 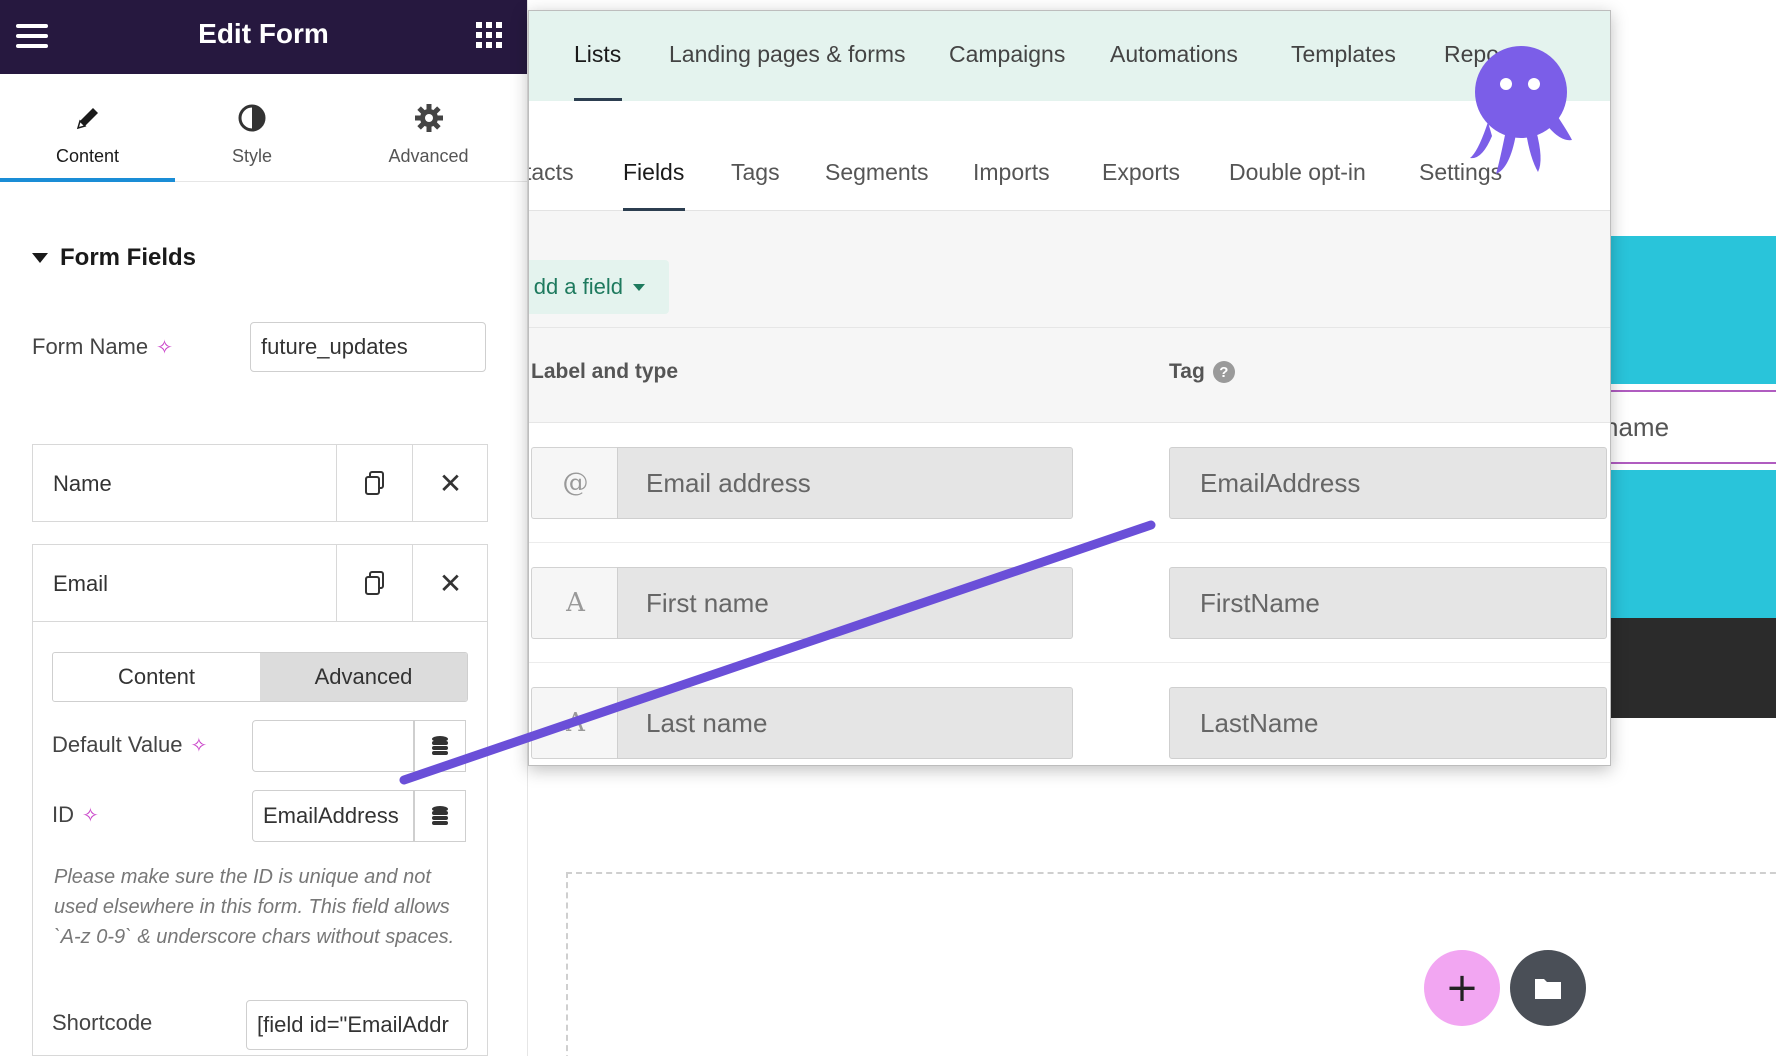 I want to click on drop-zone, so click(x=1171, y=964).